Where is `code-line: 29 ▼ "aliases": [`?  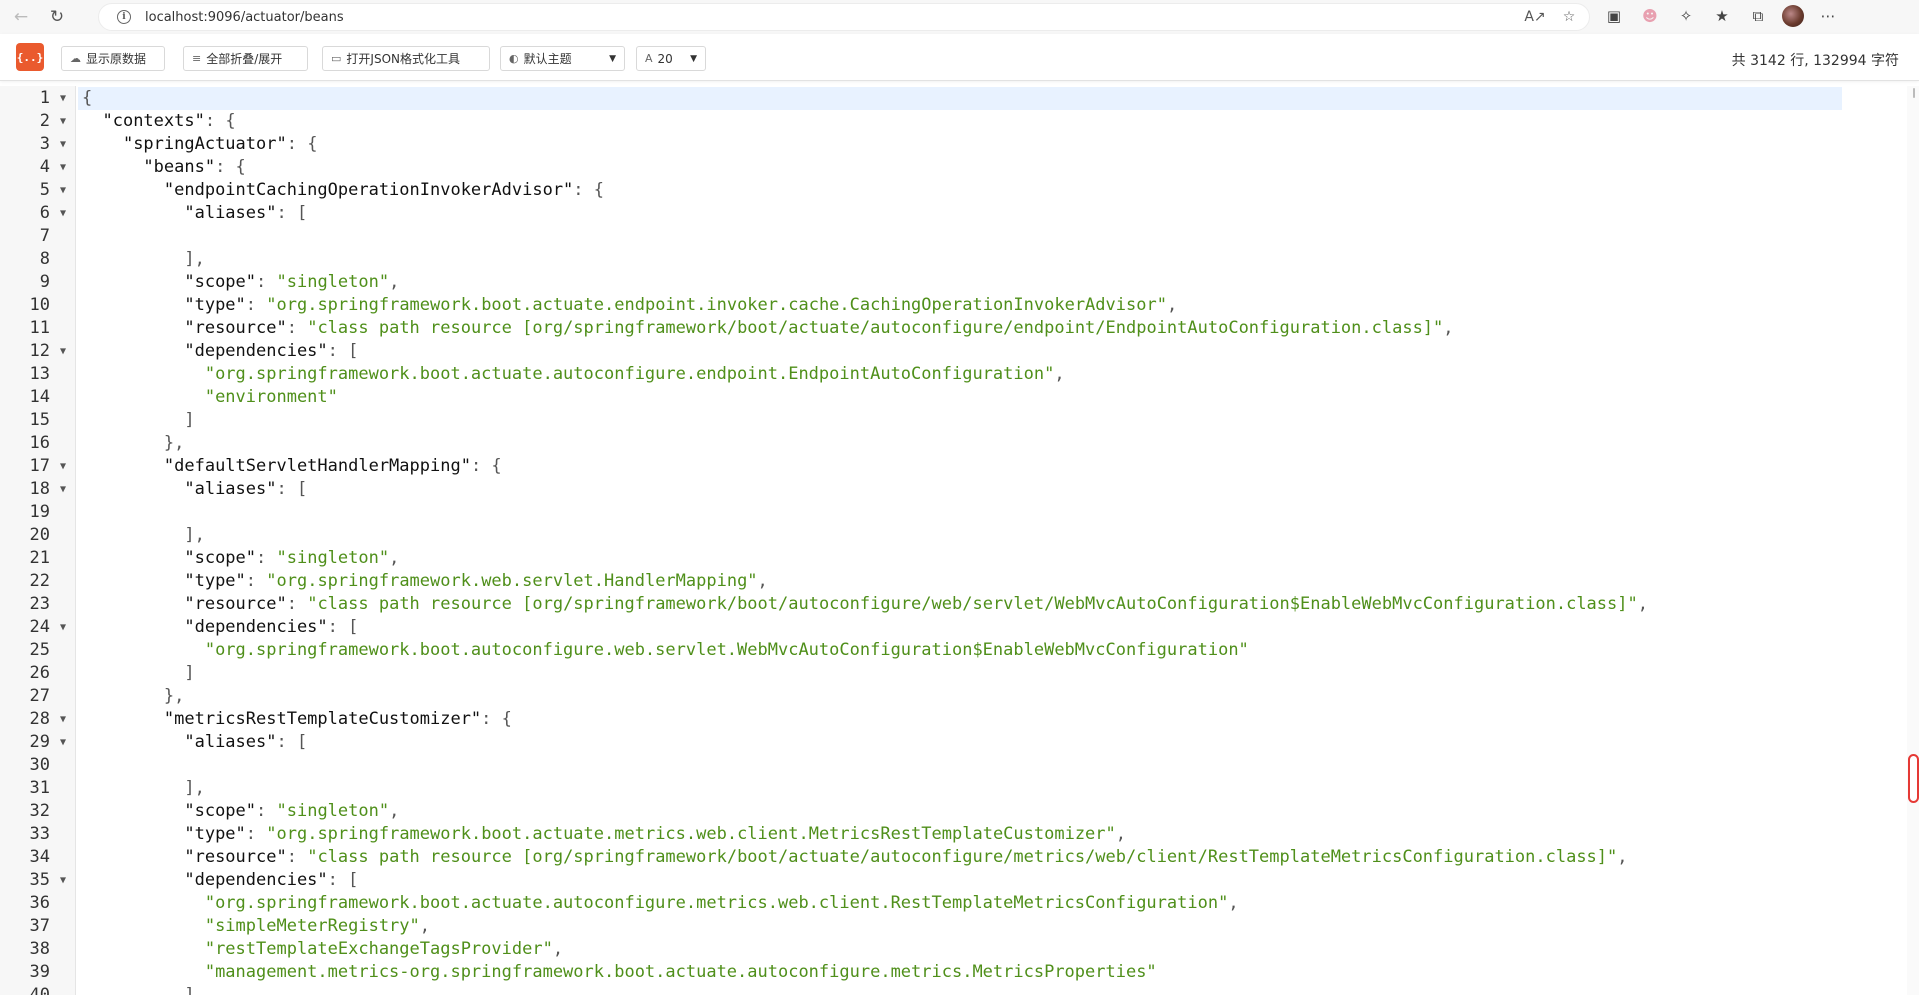
code-line: 29 ▼ "aliases": [ is located at coordinates (959, 742).